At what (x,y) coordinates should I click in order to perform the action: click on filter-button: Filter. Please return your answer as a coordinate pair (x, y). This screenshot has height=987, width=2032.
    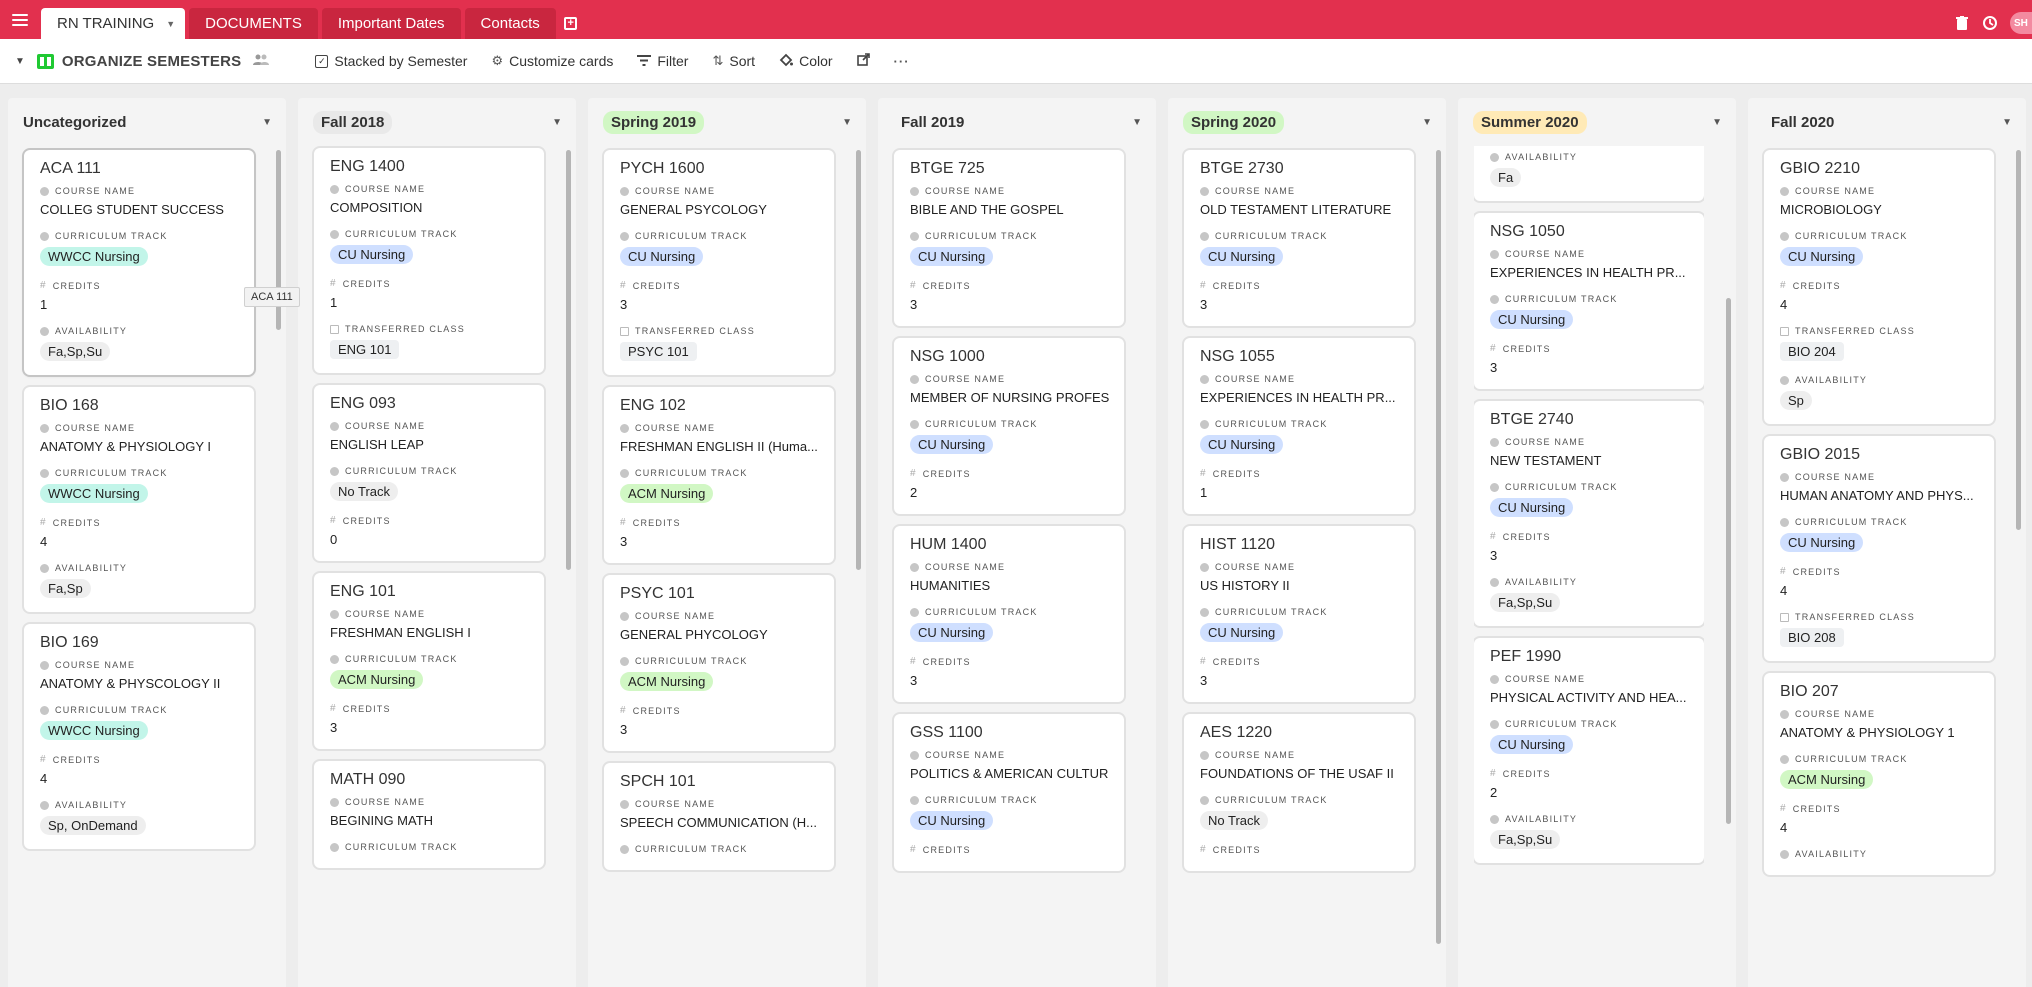
    Looking at the image, I should click on (662, 61).